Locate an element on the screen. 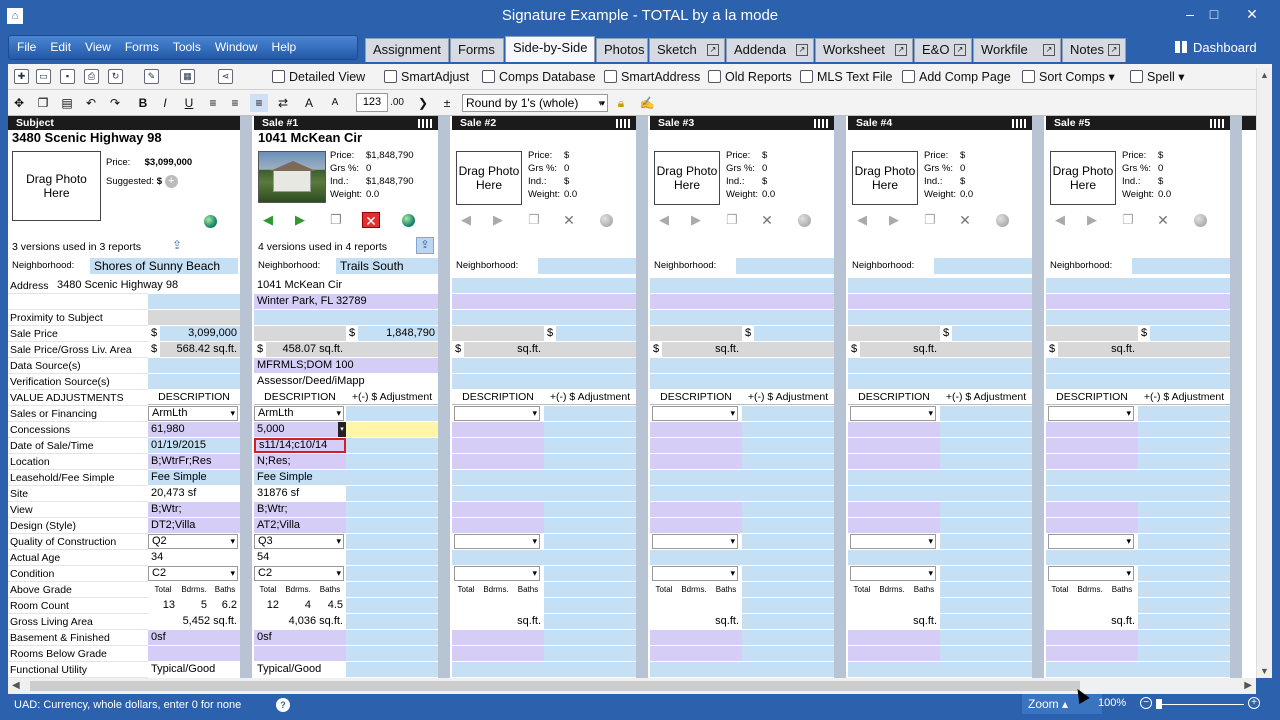 The width and height of the screenshot is (1280, 720). subject-quality: Q2 is located at coordinates (193, 541).